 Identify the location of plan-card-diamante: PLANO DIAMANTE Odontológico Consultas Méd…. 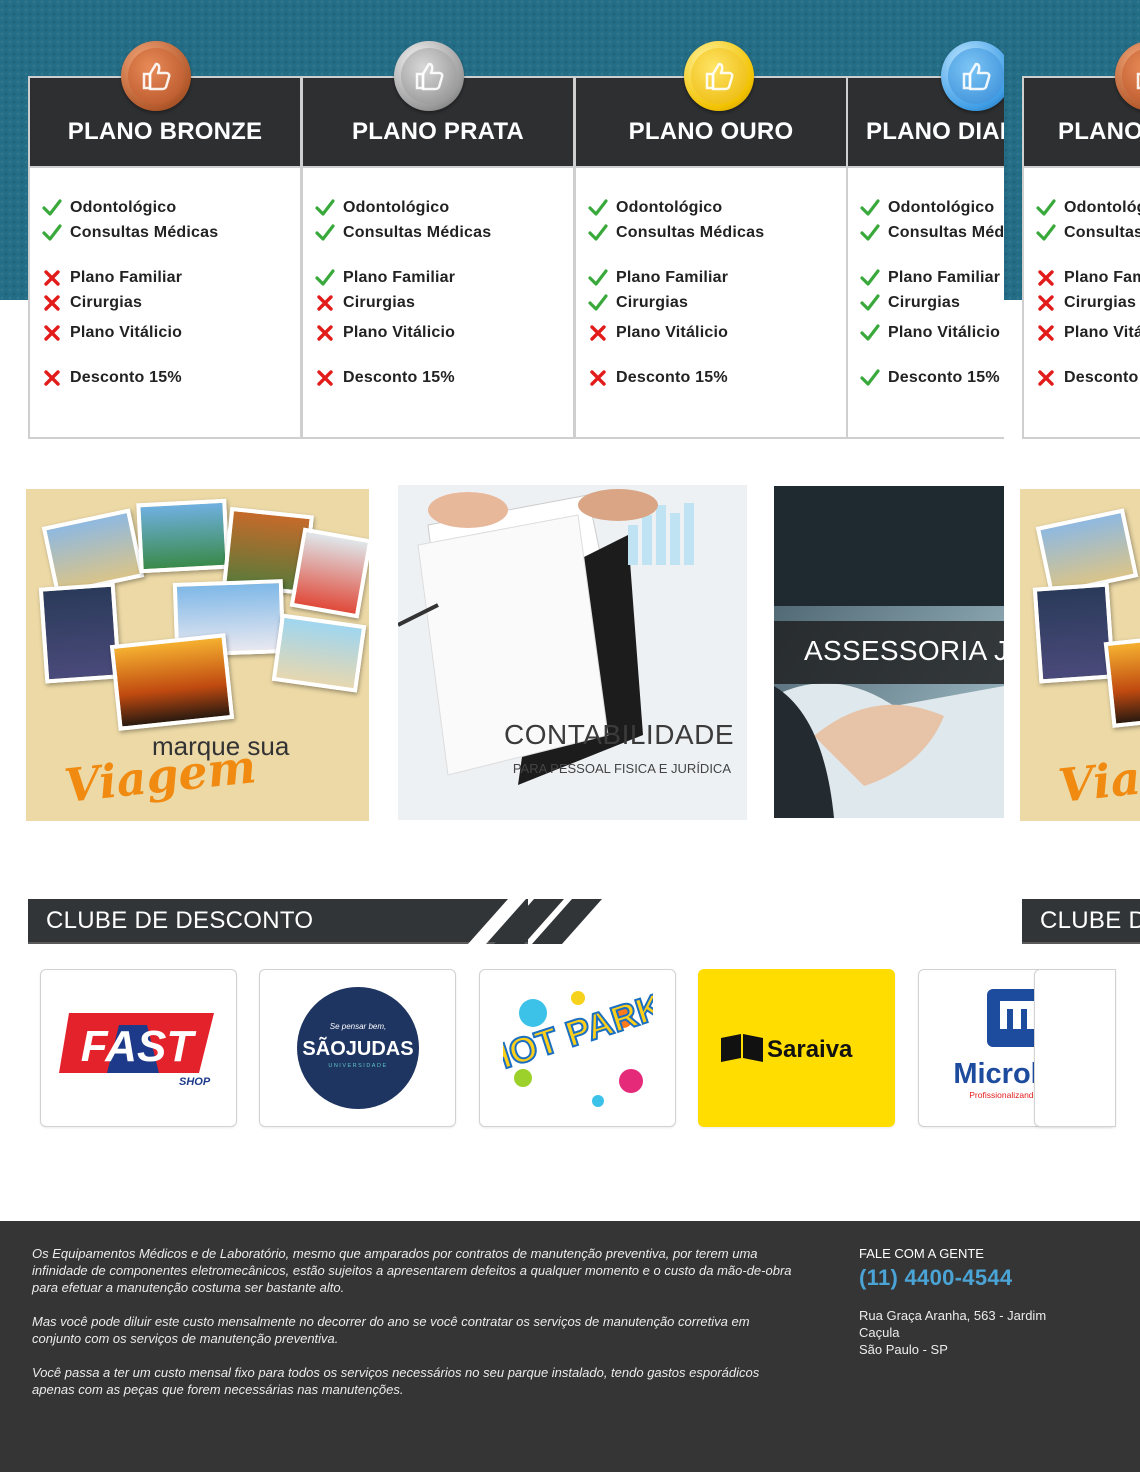
(925, 257).